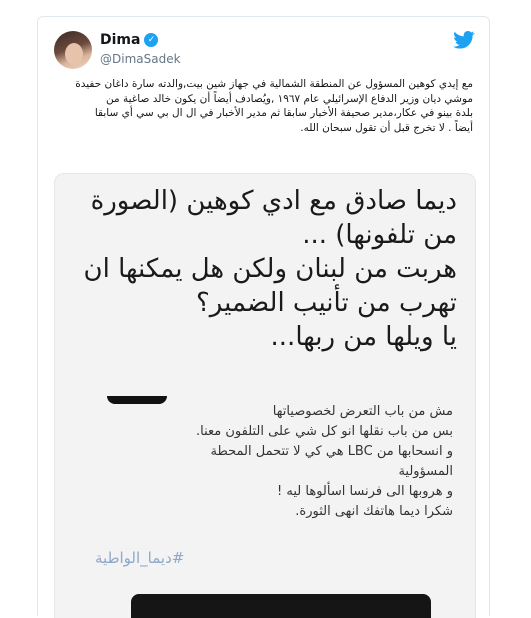 The height and width of the screenshot is (618, 531). I want to click on verified-badge-icon: ✓, so click(151, 40).